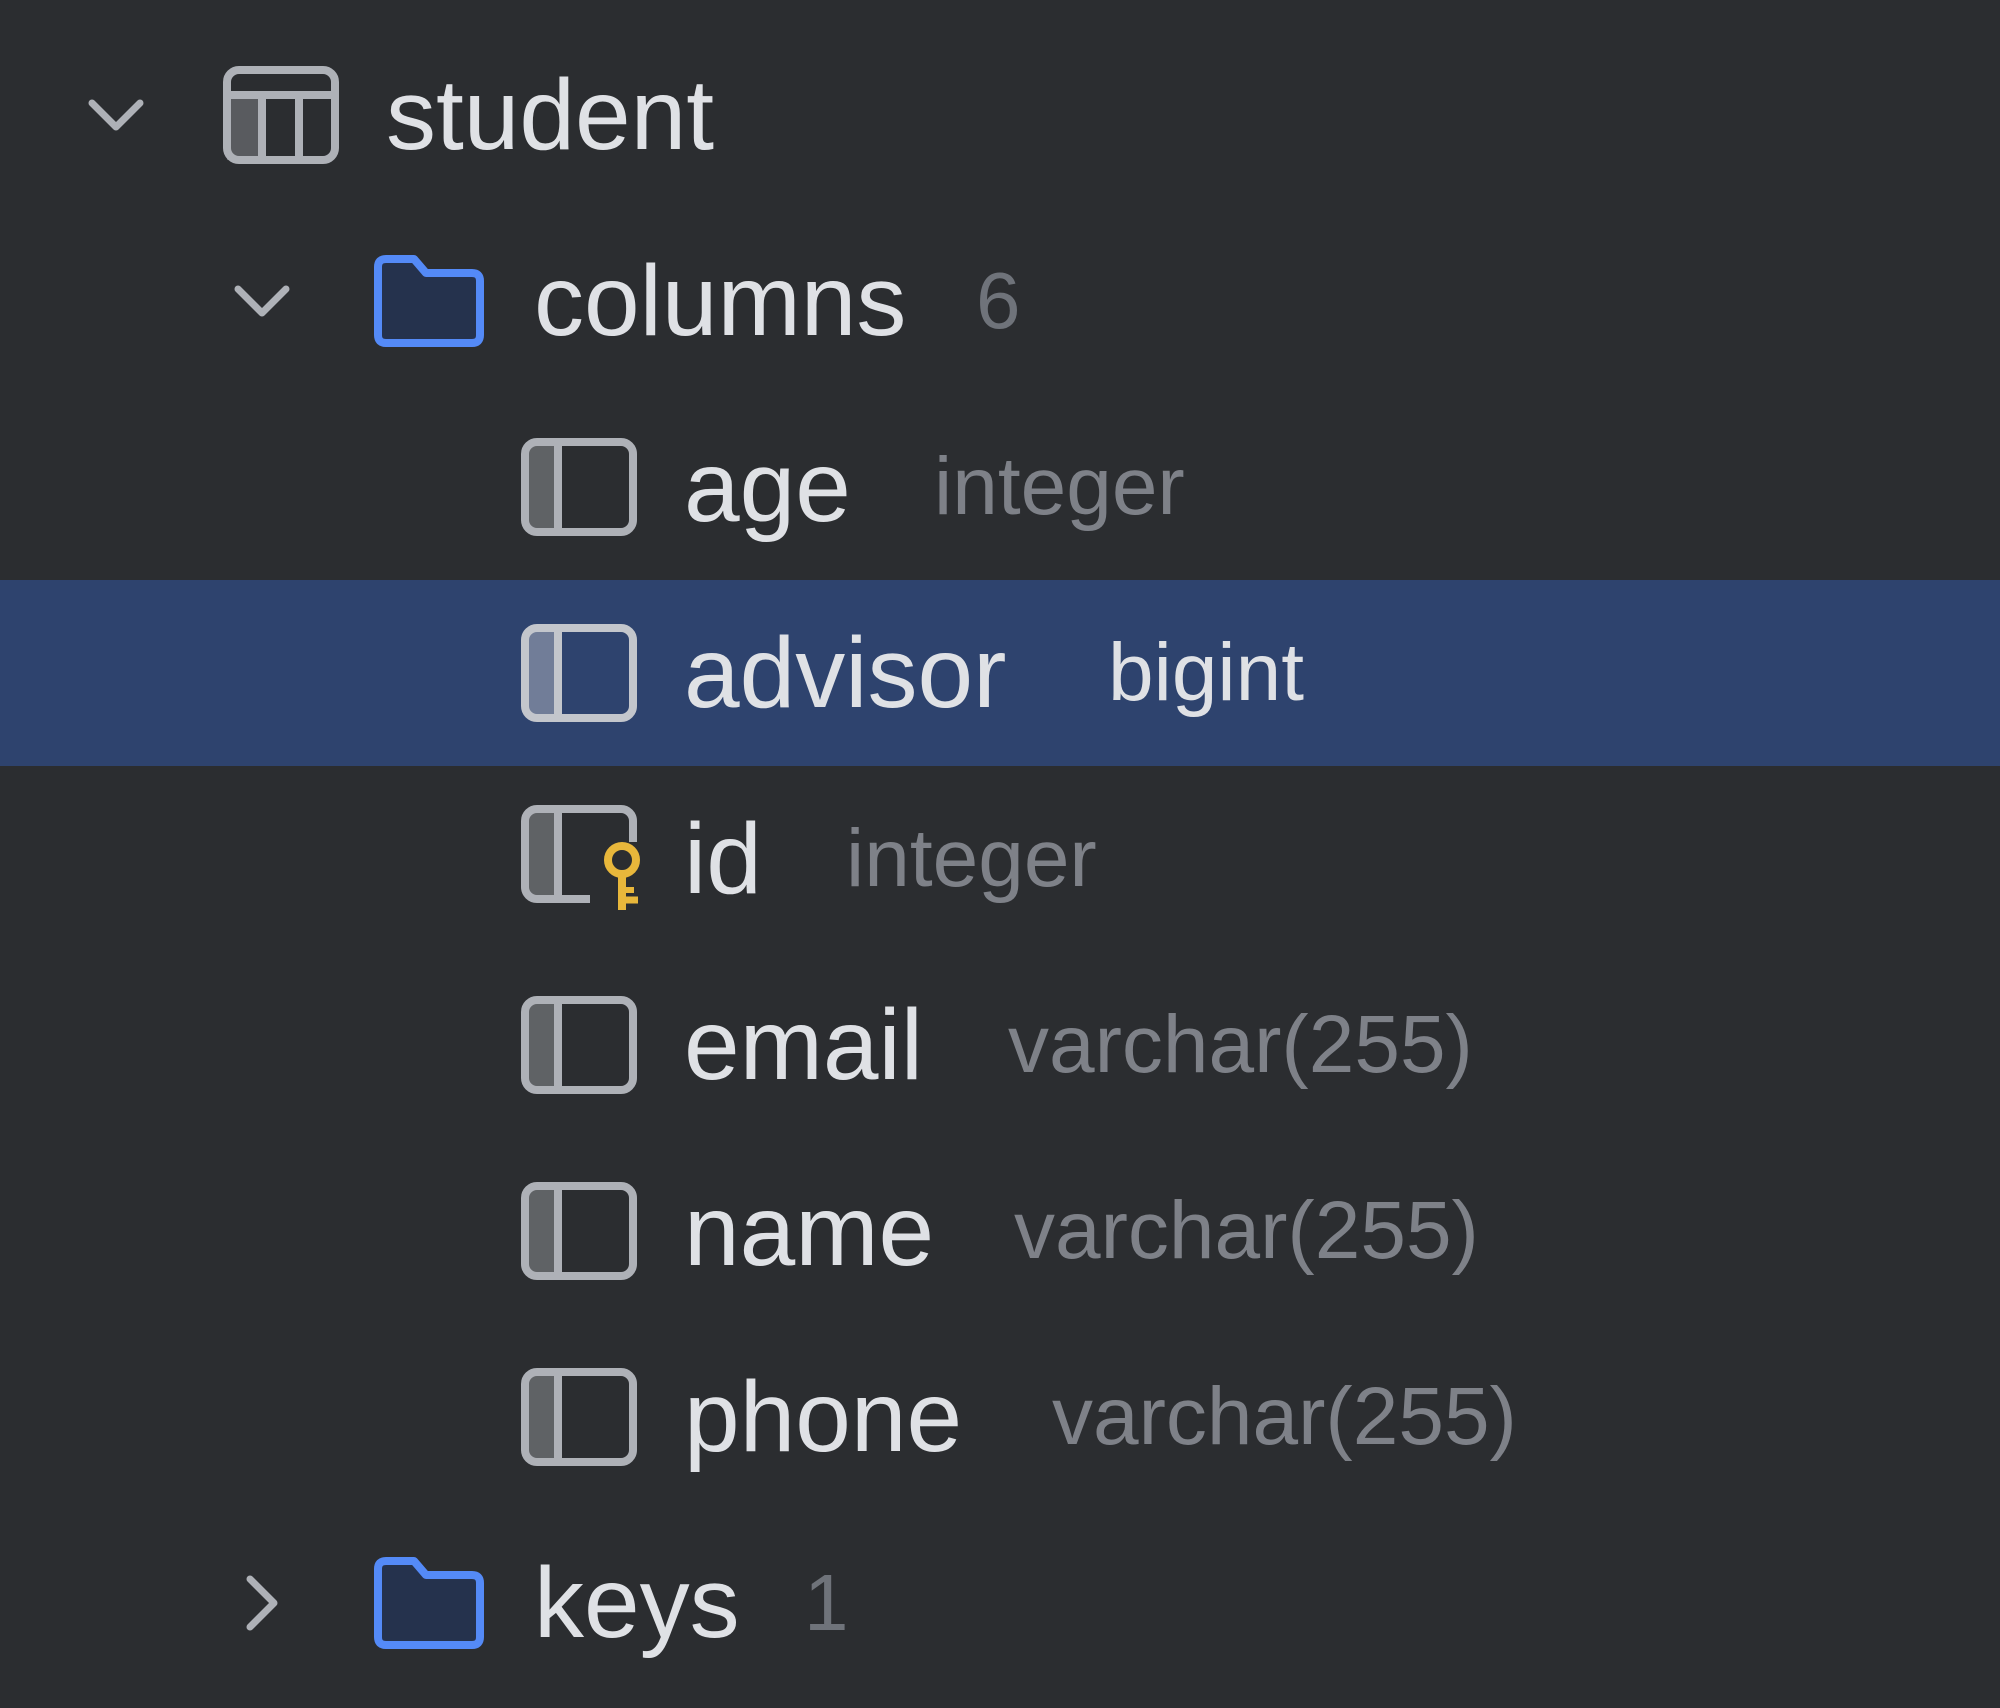 The height and width of the screenshot is (1708, 2000). Describe the element at coordinates (823, 1417) in the screenshot. I see `column-name: phone` at that location.